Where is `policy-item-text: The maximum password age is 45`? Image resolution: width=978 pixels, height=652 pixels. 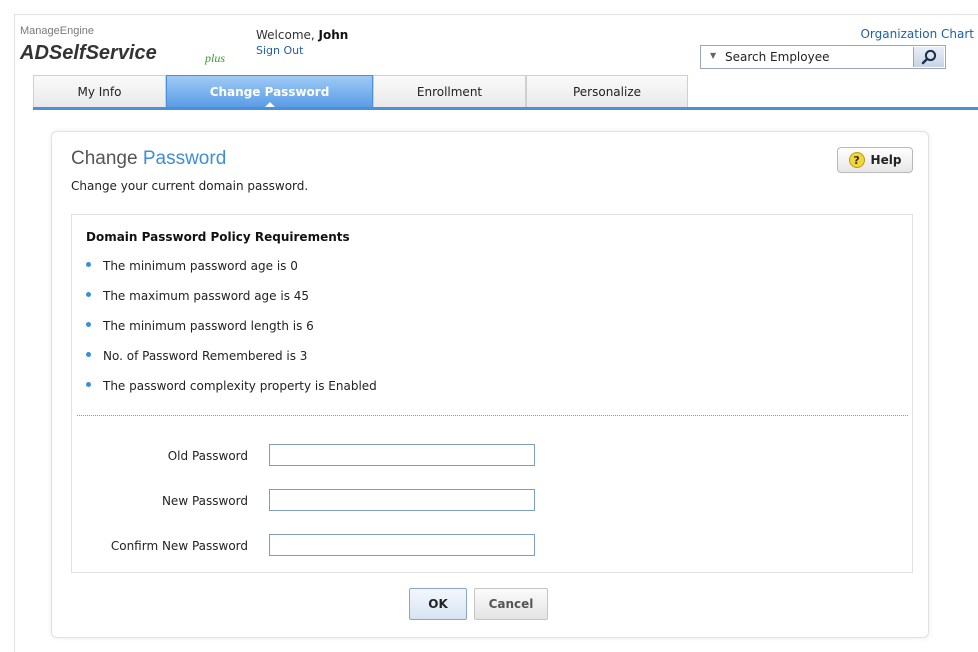
policy-item-text: The maximum password age is 45 is located at coordinates (206, 296).